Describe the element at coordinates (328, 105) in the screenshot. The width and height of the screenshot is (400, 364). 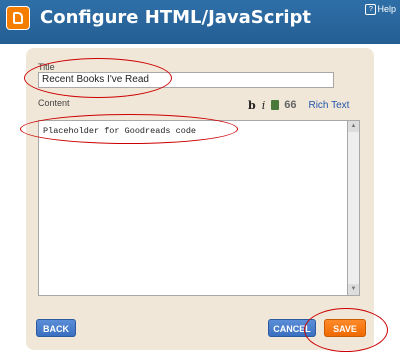
I see `rich-text-link: Rich Text` at that location.